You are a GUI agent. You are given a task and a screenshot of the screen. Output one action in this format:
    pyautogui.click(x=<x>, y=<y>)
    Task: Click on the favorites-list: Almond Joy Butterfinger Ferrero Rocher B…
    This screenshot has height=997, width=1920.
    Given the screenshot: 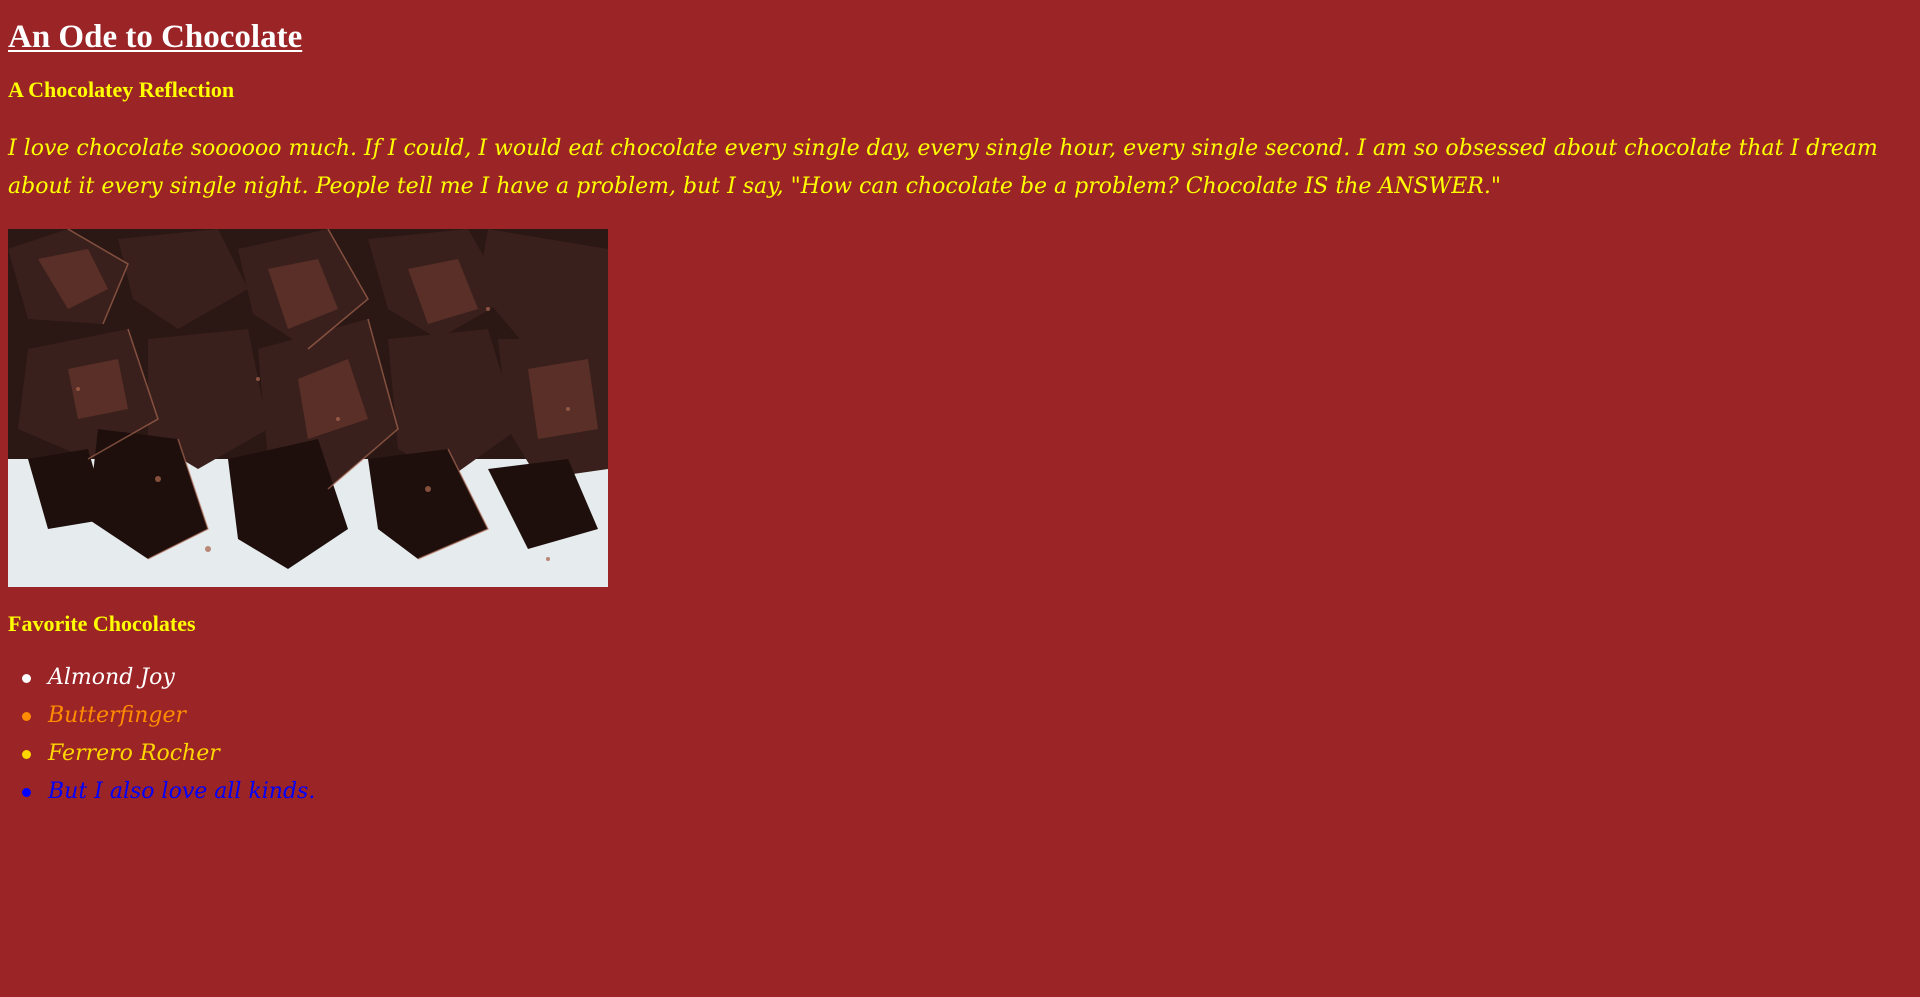 What is the action you would take?
    pyautogui.click(x=161, y=735)
    